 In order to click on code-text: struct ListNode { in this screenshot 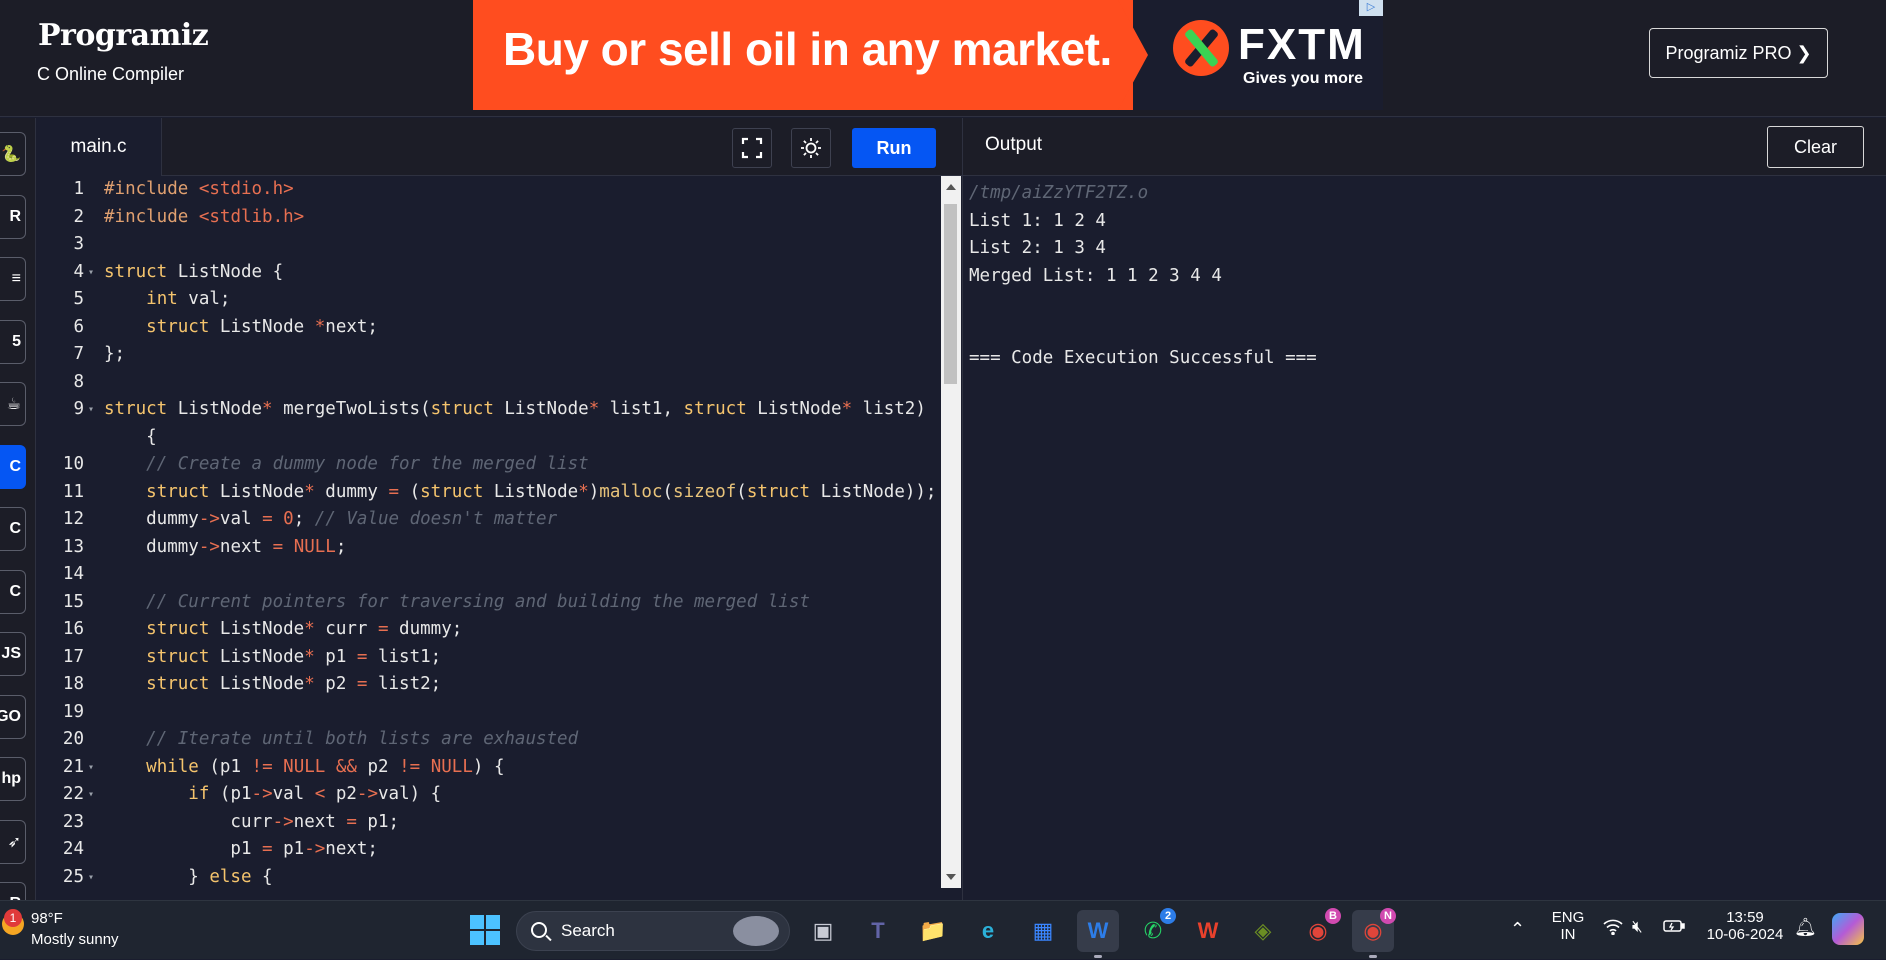, I will do `click(194, 271)`.